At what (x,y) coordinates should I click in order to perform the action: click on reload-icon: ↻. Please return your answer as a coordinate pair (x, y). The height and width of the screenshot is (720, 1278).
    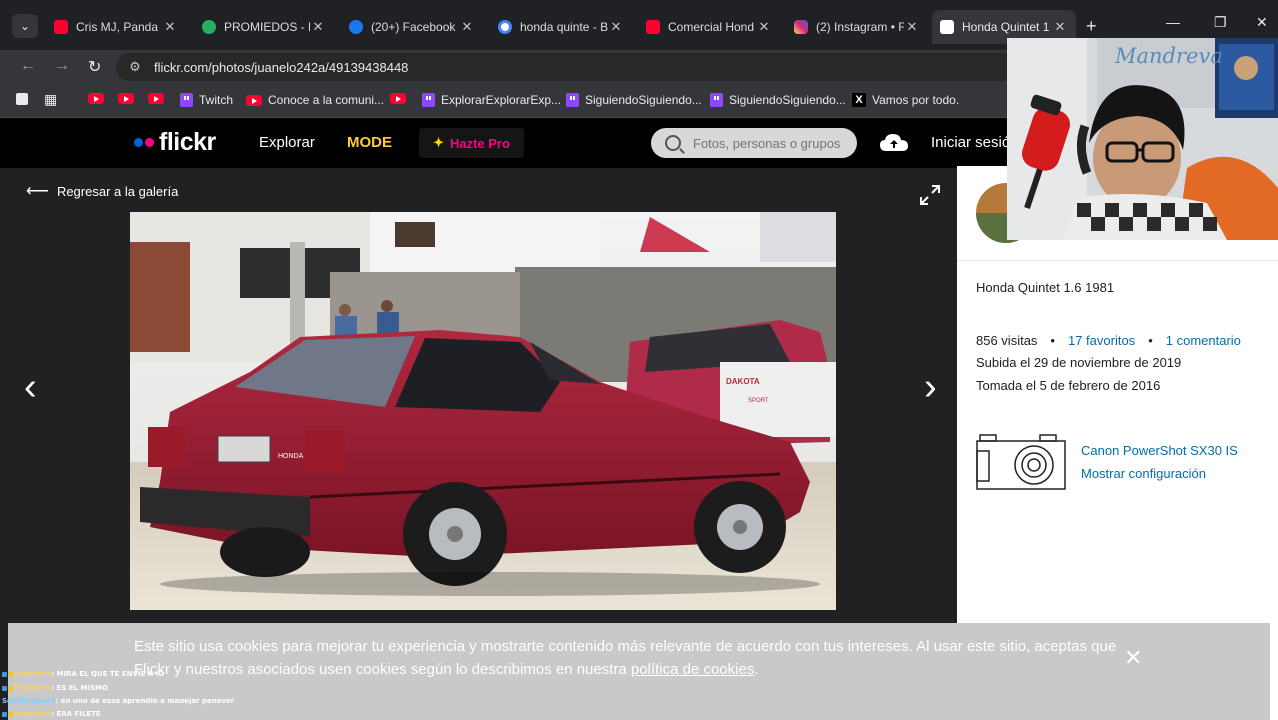
    Looking at the image, I should click on (94, 67).